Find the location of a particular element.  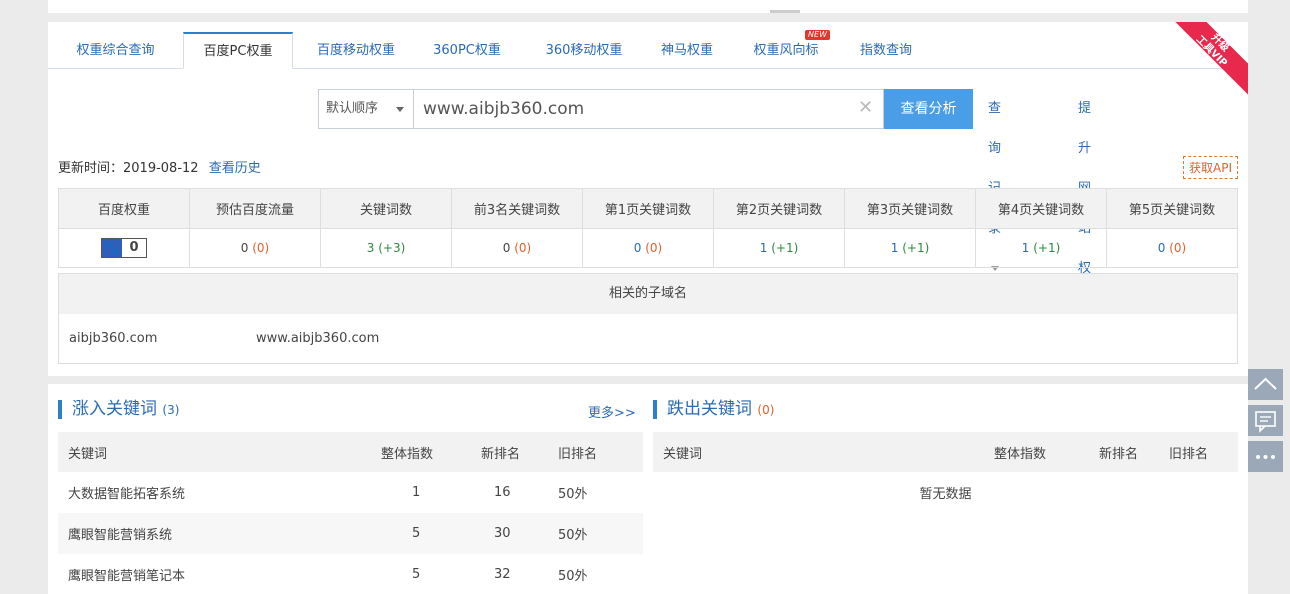

subdomain-item: aibjb360.com is located at coordinates (113, 338).